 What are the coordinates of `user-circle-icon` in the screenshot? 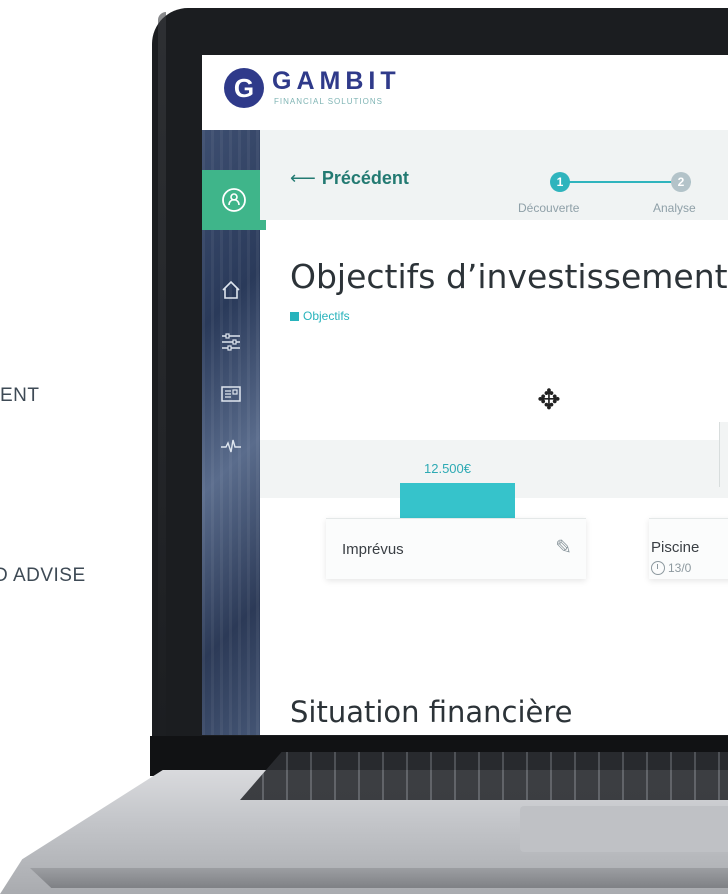 It's located at (234, 200).